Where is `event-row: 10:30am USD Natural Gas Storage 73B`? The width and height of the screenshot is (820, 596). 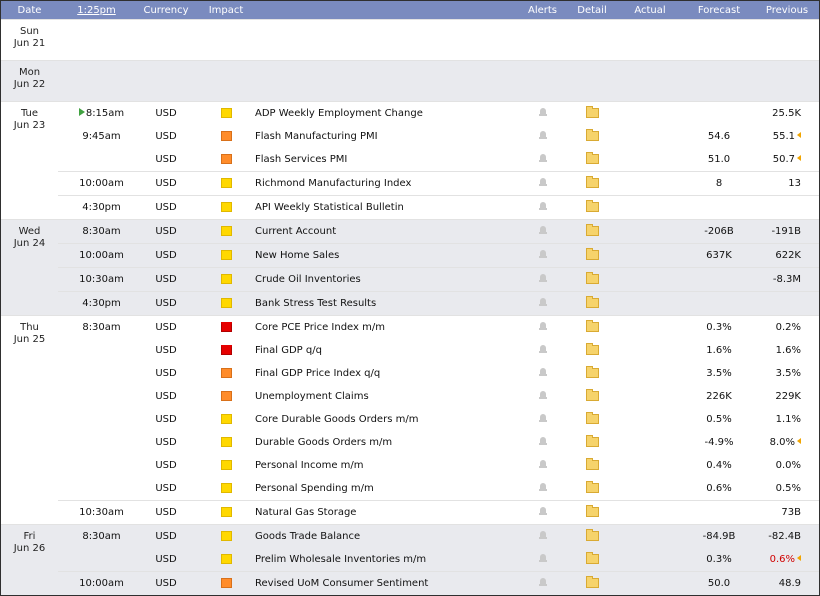 event-row: 10:30am USD Natural Gas Storage 73B is located at coordinates (410, 512).